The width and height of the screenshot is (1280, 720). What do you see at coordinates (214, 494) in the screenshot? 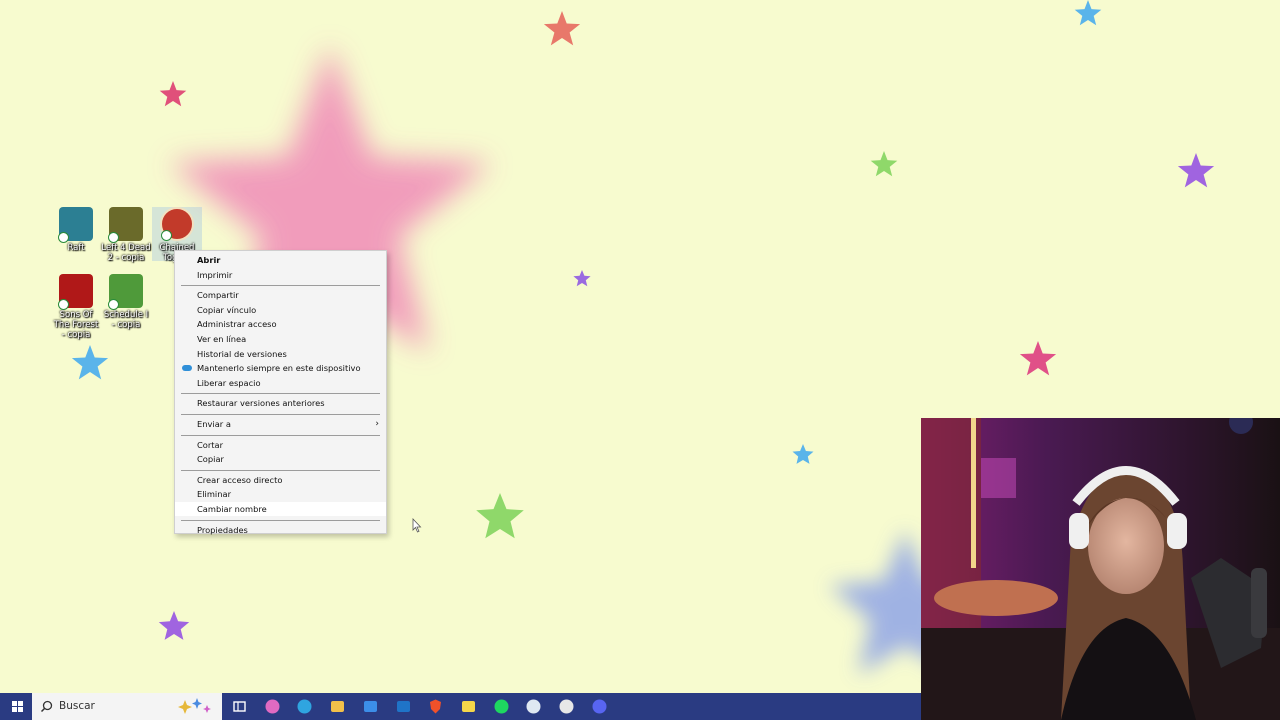
I see `menu-item-label: Eliminar` at bounding box center [214, 494].